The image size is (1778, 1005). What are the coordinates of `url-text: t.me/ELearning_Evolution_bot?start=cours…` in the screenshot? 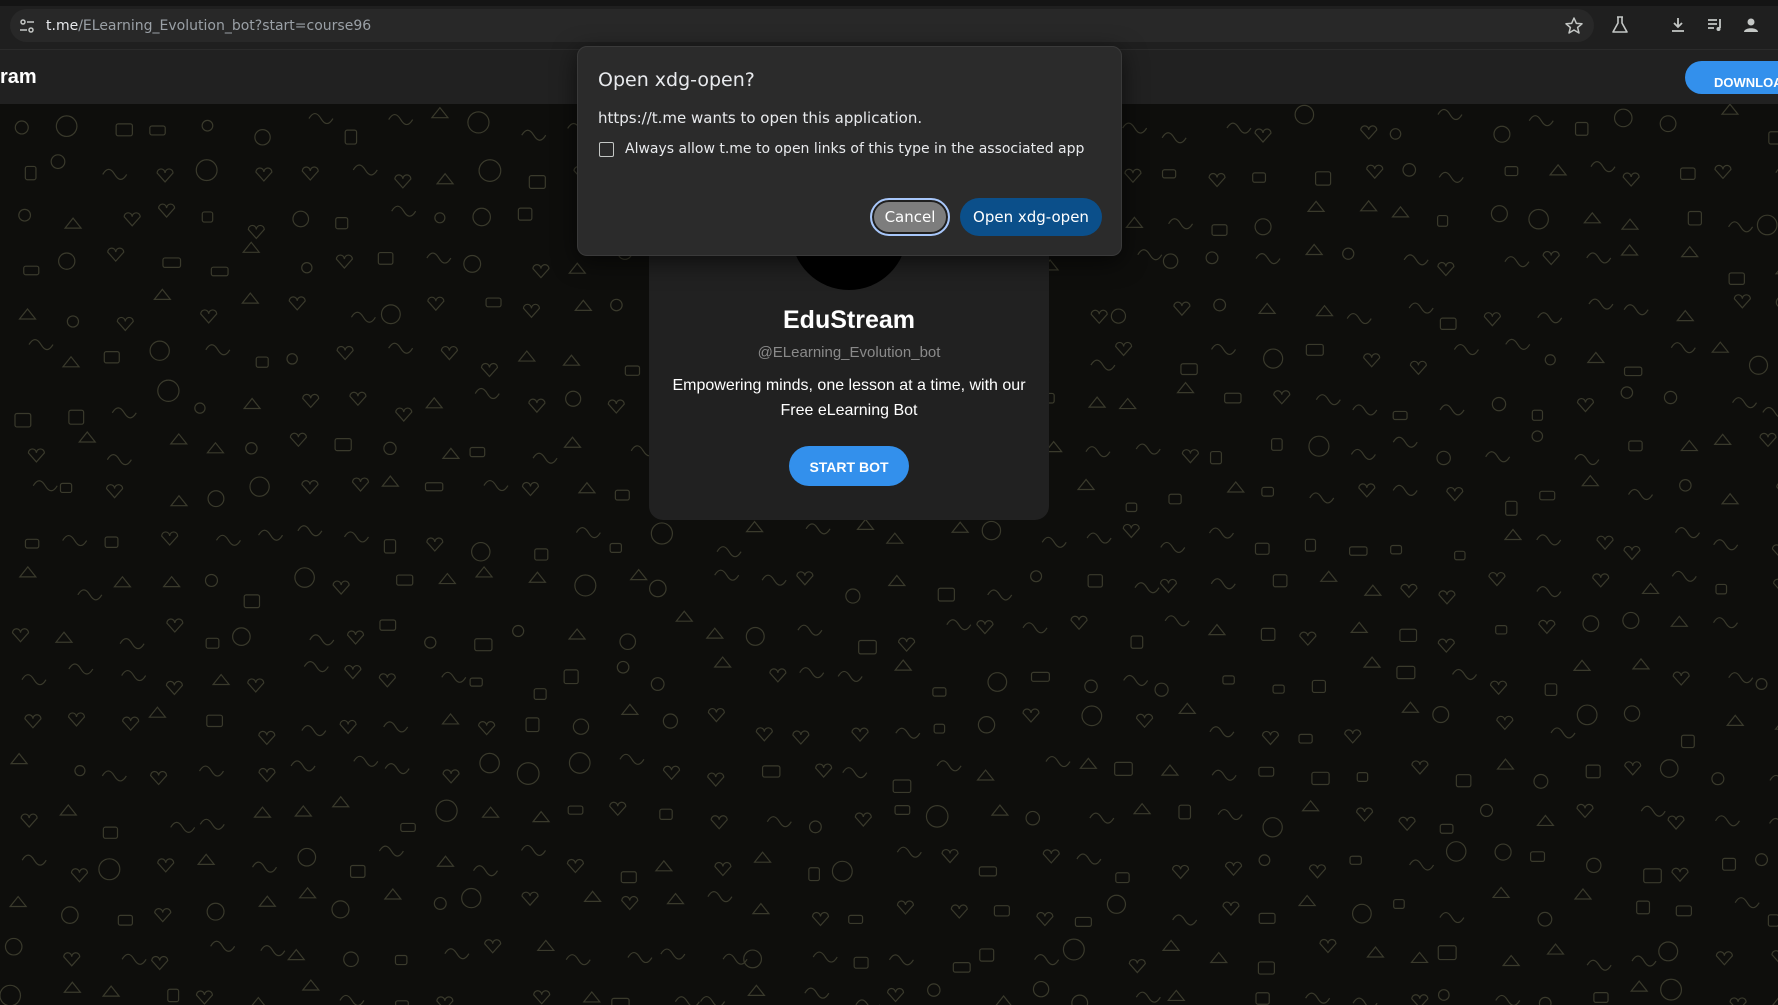 It's located at (208, 26).